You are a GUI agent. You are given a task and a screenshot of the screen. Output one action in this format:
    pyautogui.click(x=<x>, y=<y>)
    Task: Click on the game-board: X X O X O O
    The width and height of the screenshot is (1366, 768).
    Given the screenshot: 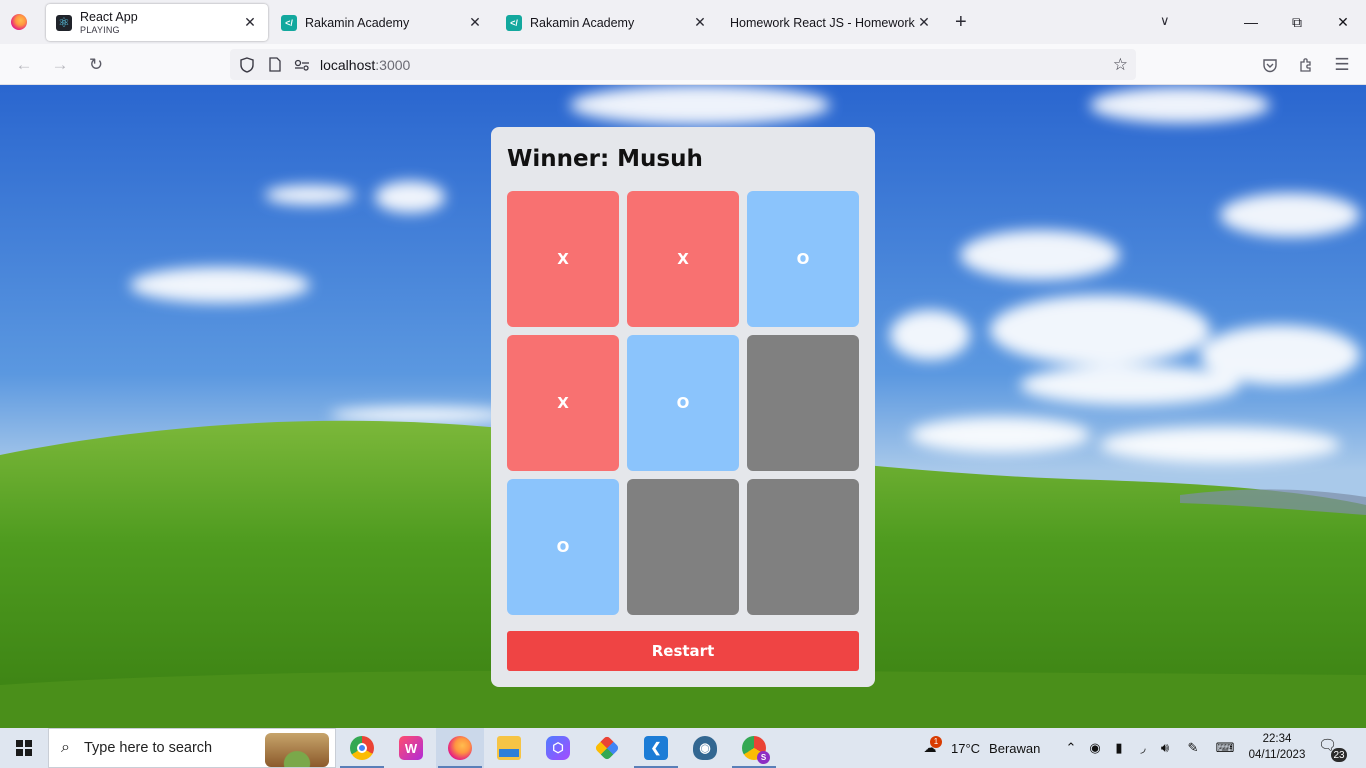 What is the action you would take?
    pyautogui.click(x=683, y=403)
    